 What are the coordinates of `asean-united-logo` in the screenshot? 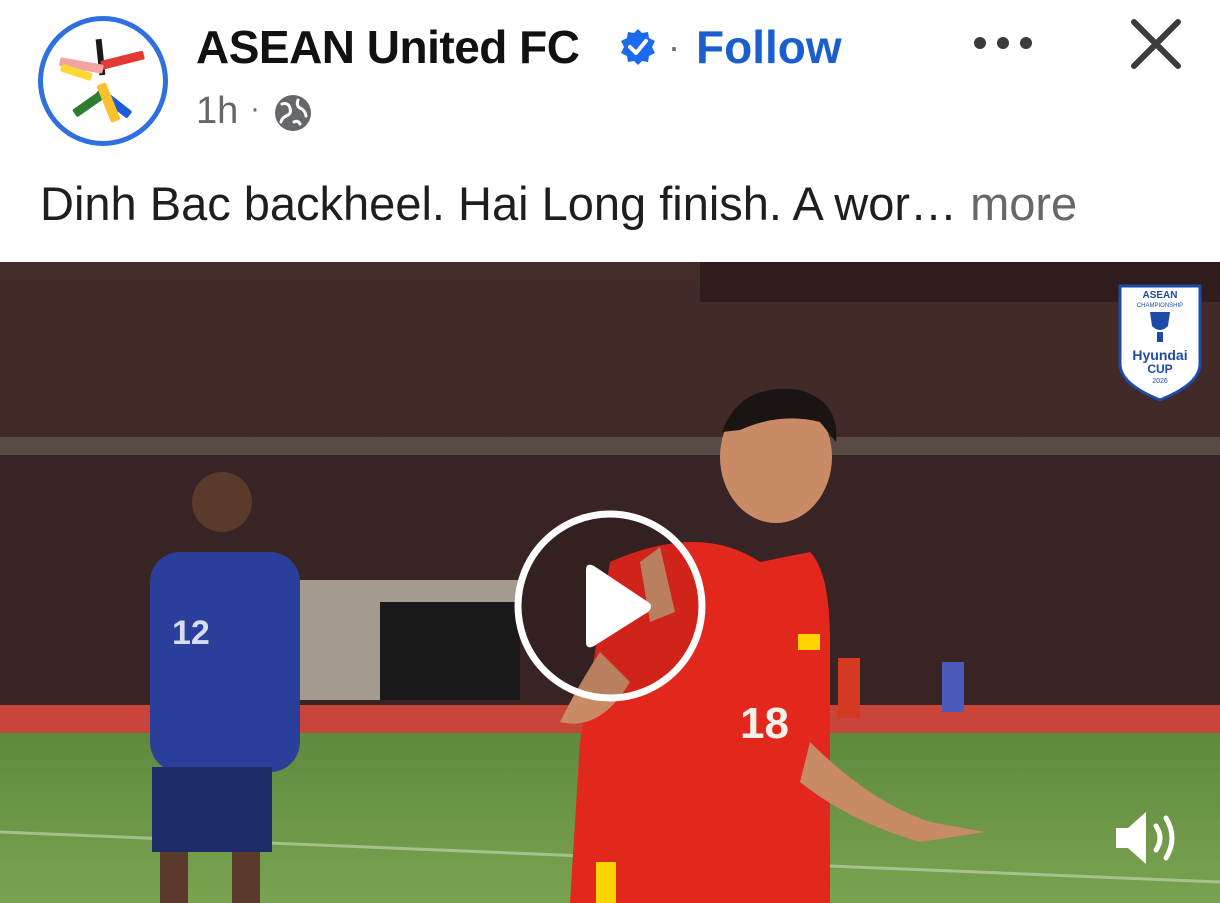 It's located at (102, 80).